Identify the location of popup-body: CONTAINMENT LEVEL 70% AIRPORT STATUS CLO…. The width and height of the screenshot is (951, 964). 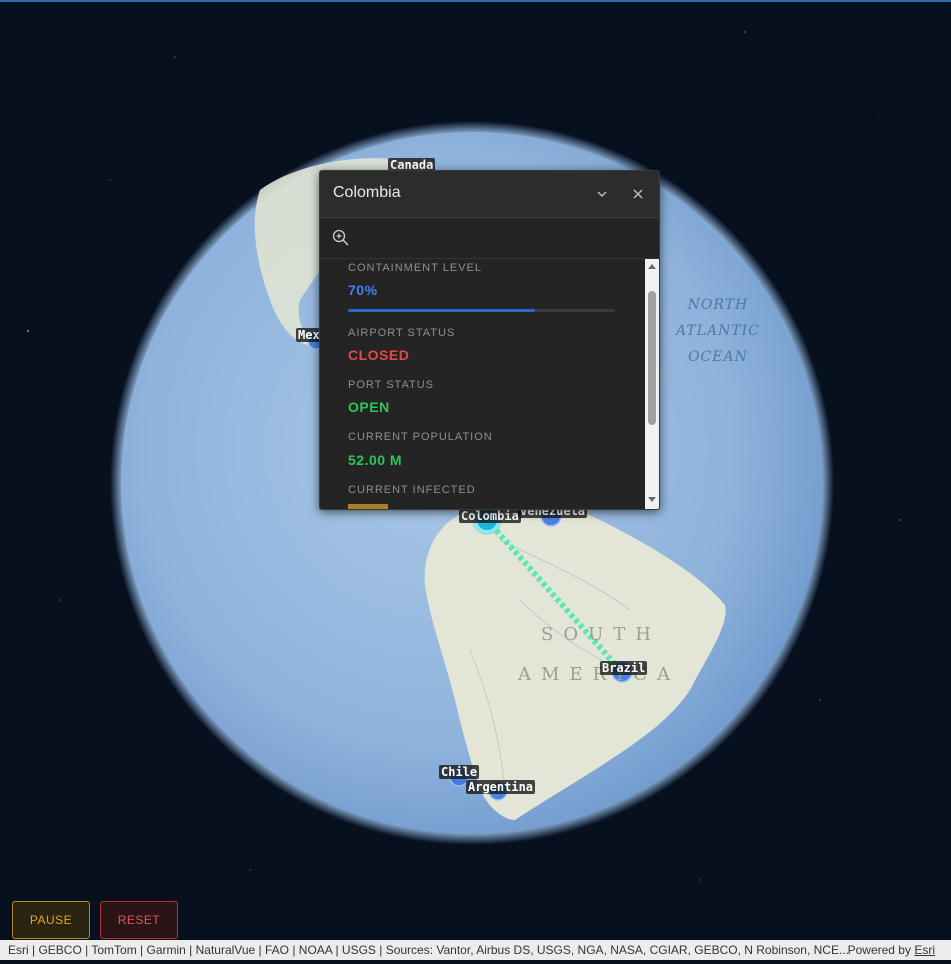
(482, 384).